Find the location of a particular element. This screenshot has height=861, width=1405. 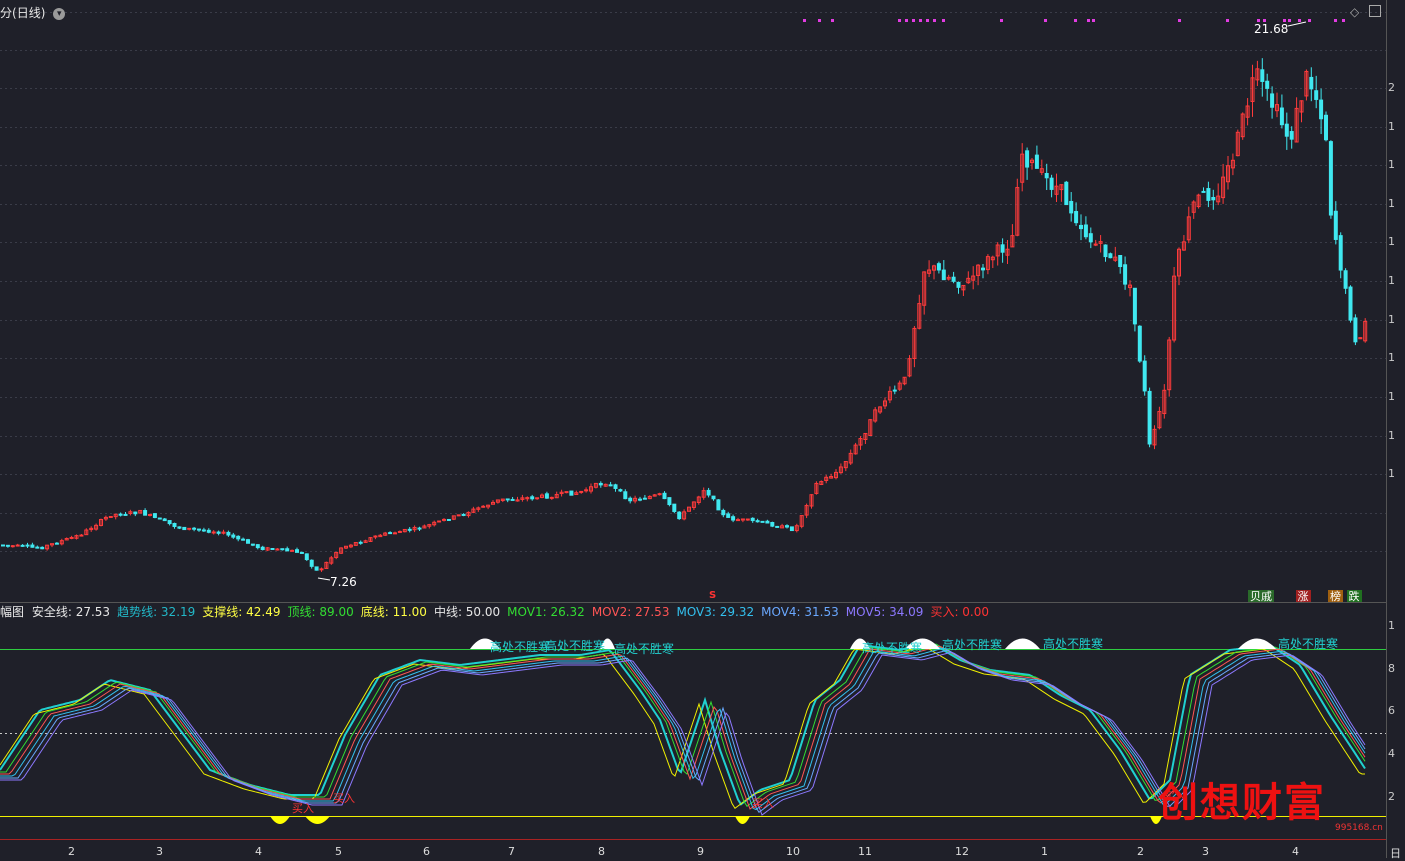

bottom-blob is located at coordinates (742, 820).